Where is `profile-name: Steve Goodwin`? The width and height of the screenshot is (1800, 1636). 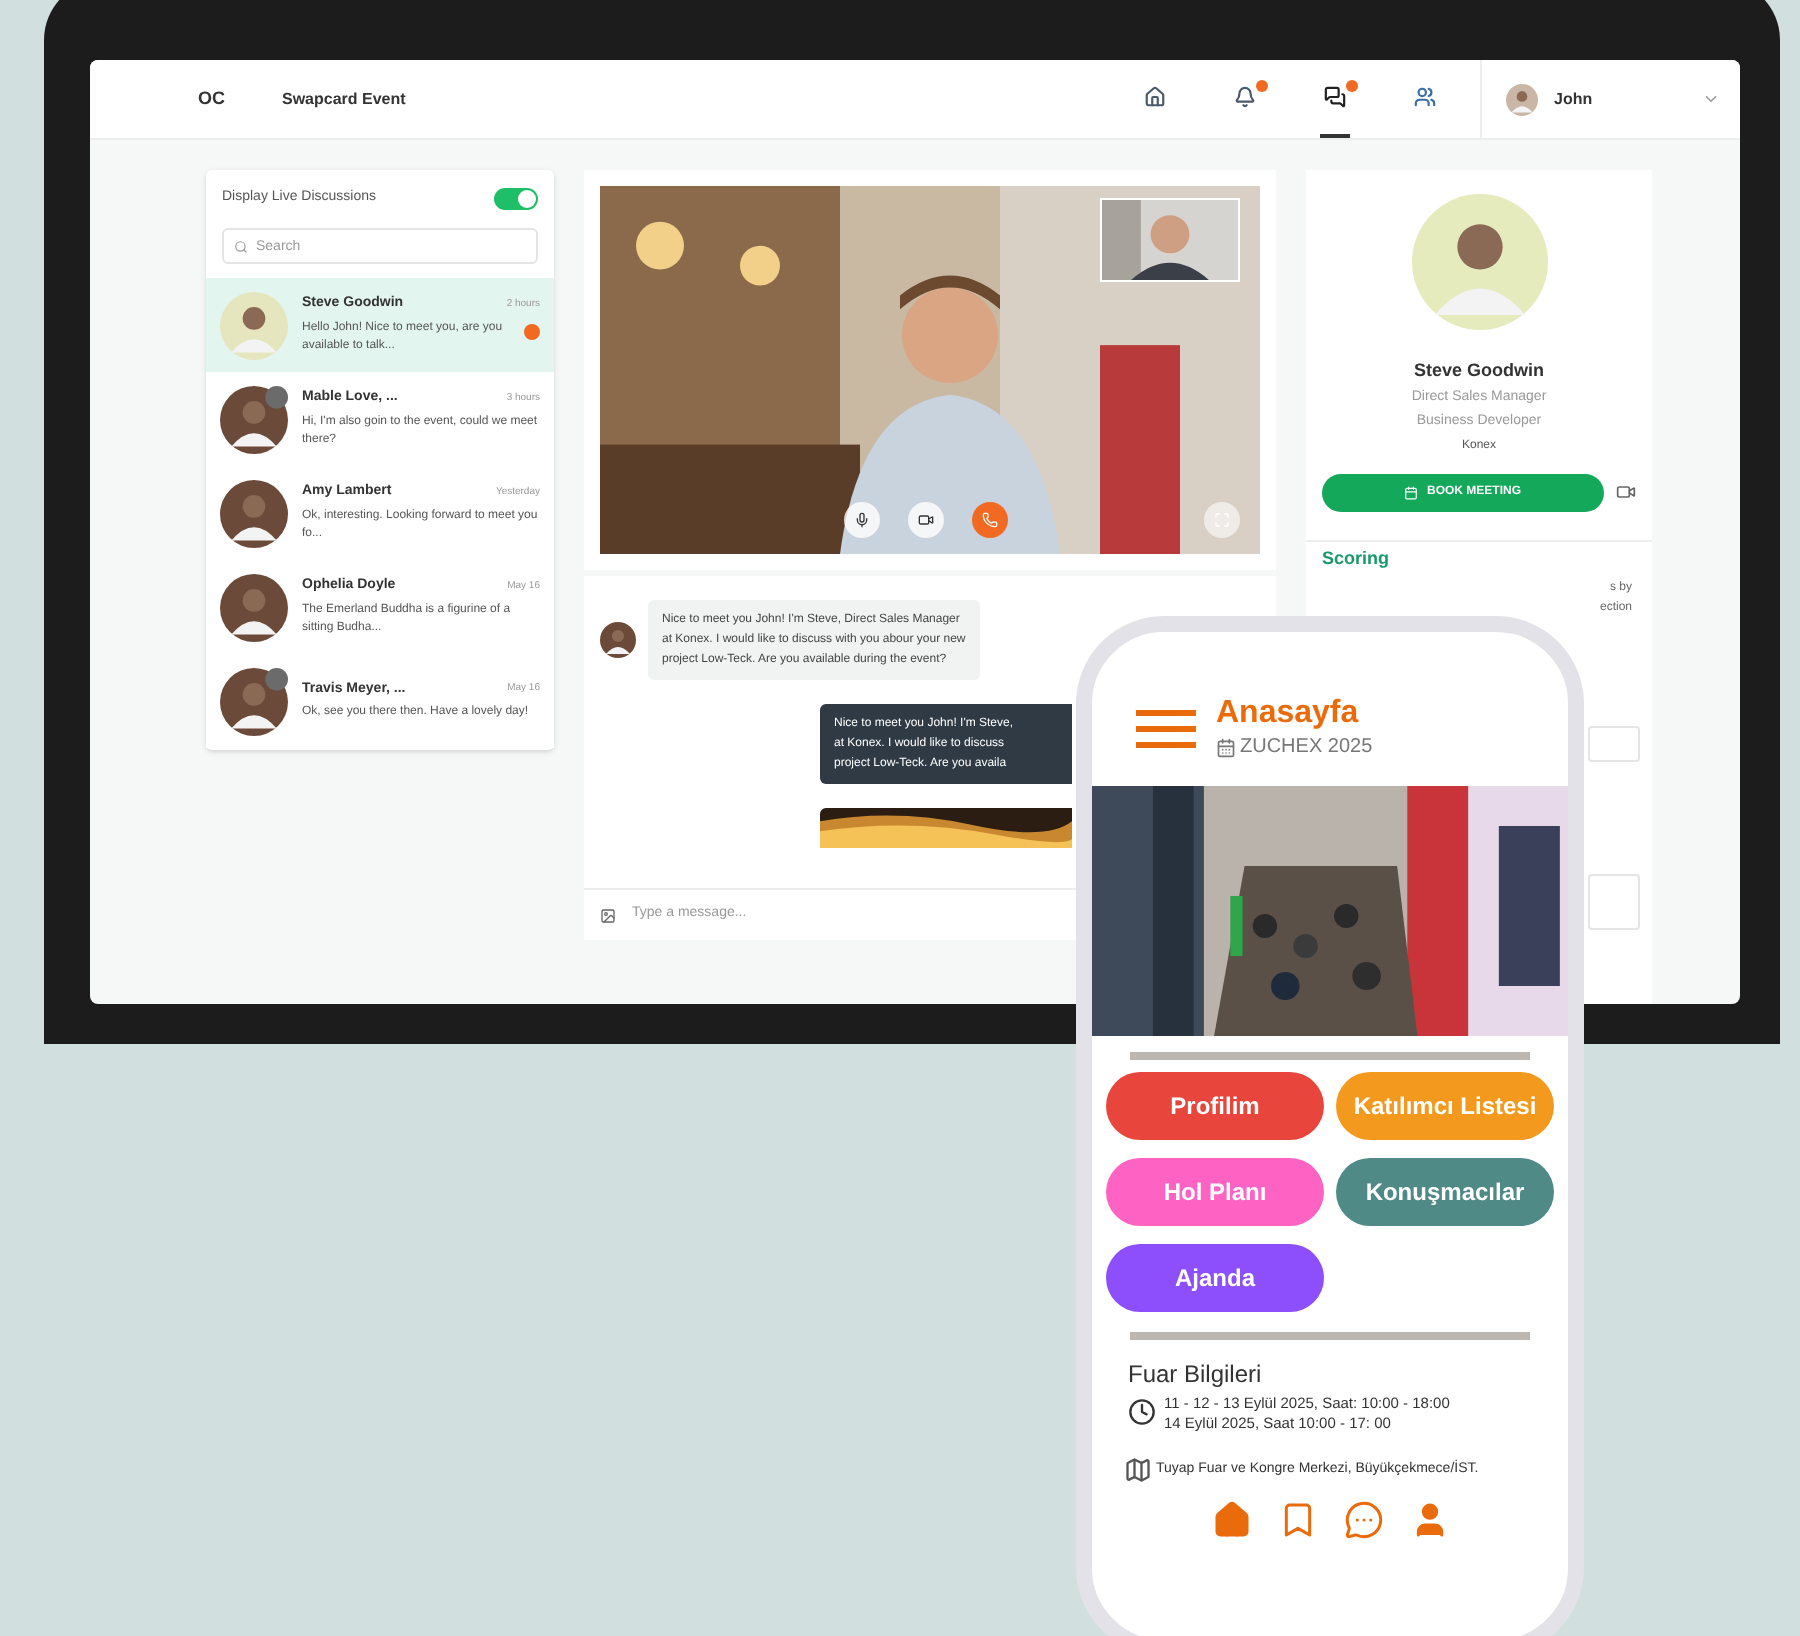
profile-name: Steve Goodwin is located at coordinates (1478, 371).